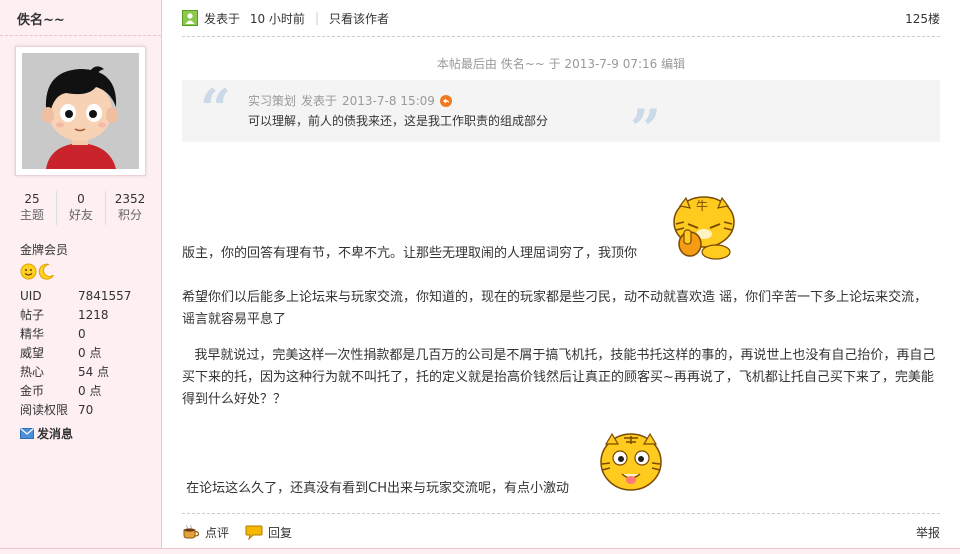 This screenshot has width=960, height=554. I want to click on stat-label: 积分, so click(129, 215).